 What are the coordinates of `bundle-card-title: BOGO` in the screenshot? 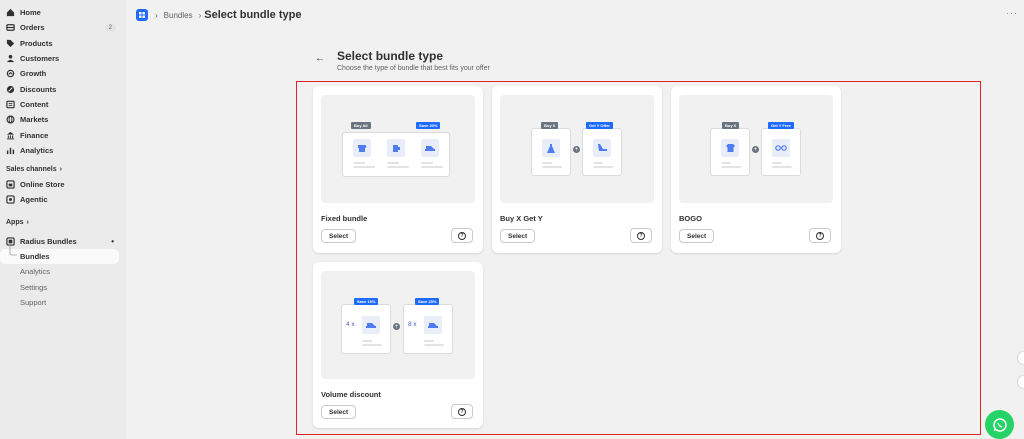 It's located at (690, 218).